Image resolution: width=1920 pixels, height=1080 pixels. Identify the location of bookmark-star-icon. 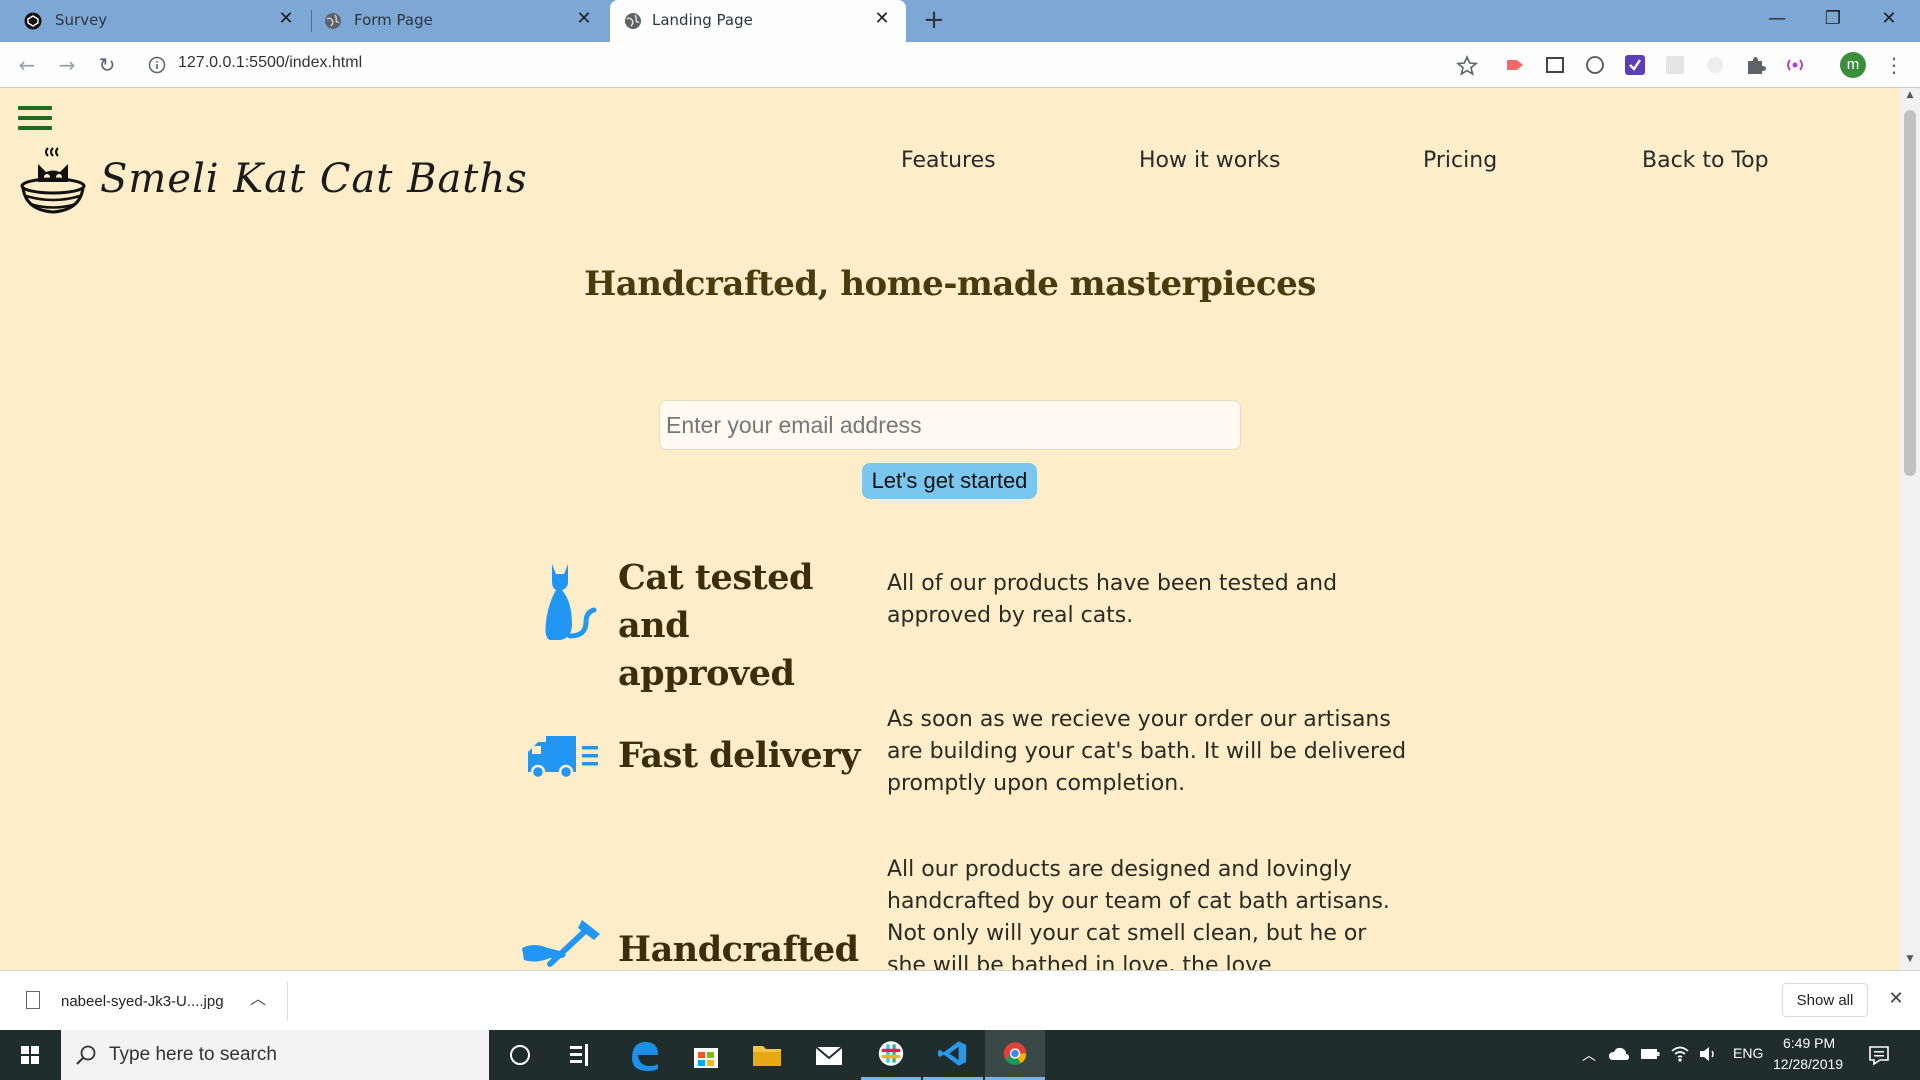
(1467, 66).